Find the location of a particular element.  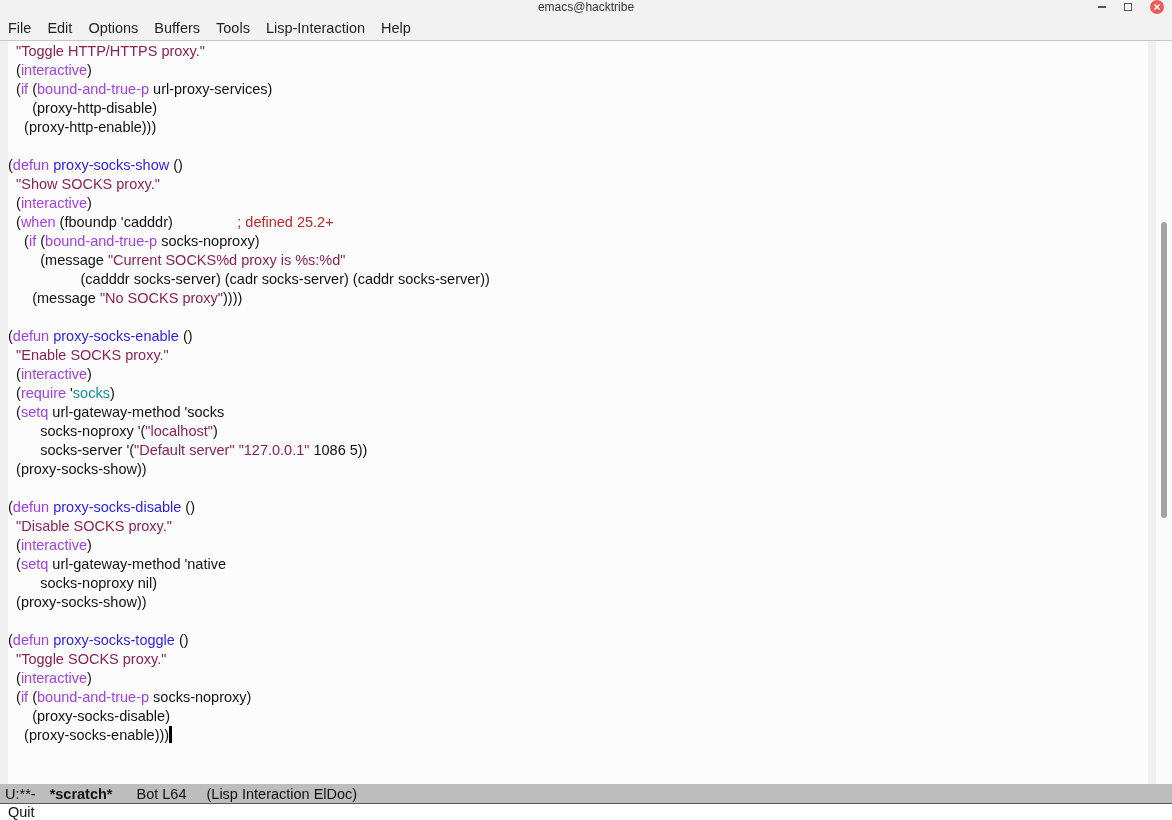

code-line: (cadddr socks-server) (cadr socks-server) (caddr socks-server)) is located at coordinates (284, 279).